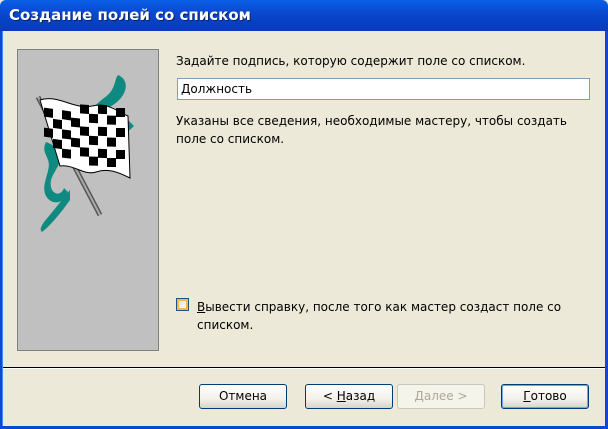  What do you see at coordinates (84, 153) in the screenshot?
I see `checkered-flag-icon` at bounding box center [84, 153].